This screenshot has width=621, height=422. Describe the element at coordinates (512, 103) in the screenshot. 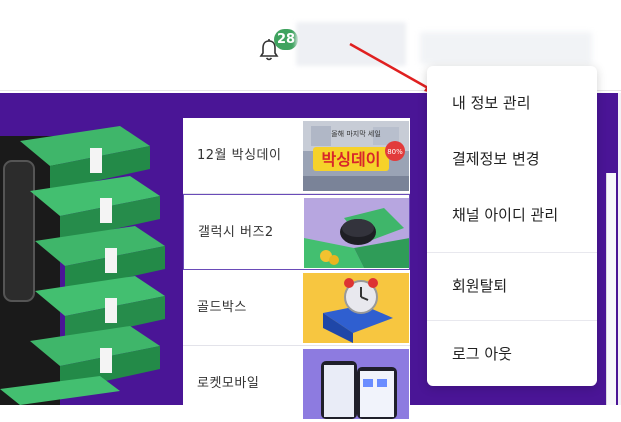

I see `menu-item-my-info: 내 정보 관리` at that location.